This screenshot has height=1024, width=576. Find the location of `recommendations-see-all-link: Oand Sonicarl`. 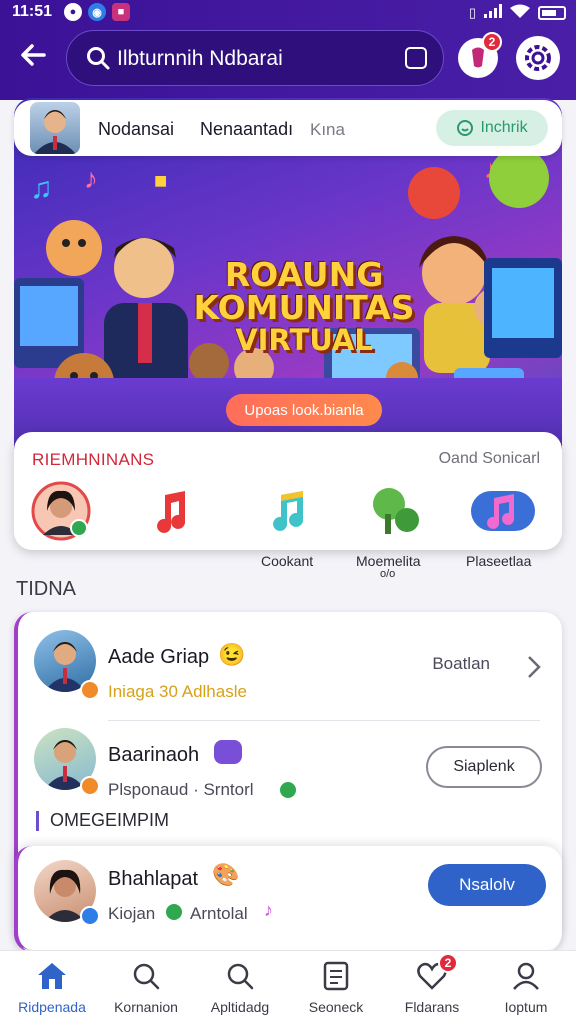

recommendations-see-all-link: Oand Sonicarl is located at coordinates (489, 459).